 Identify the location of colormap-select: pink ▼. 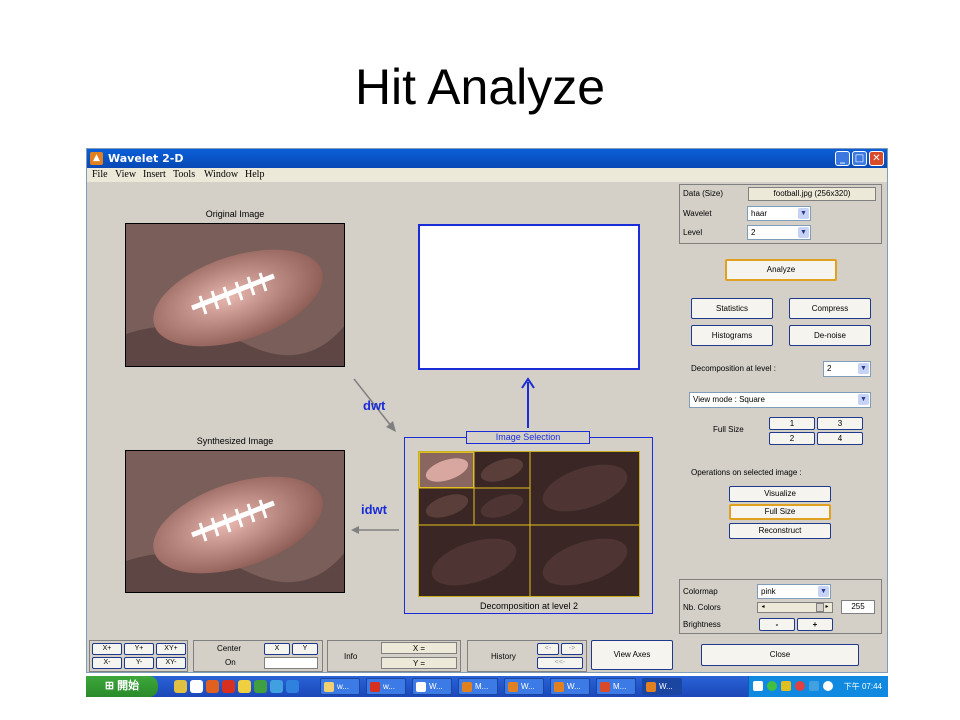
(794, 591).